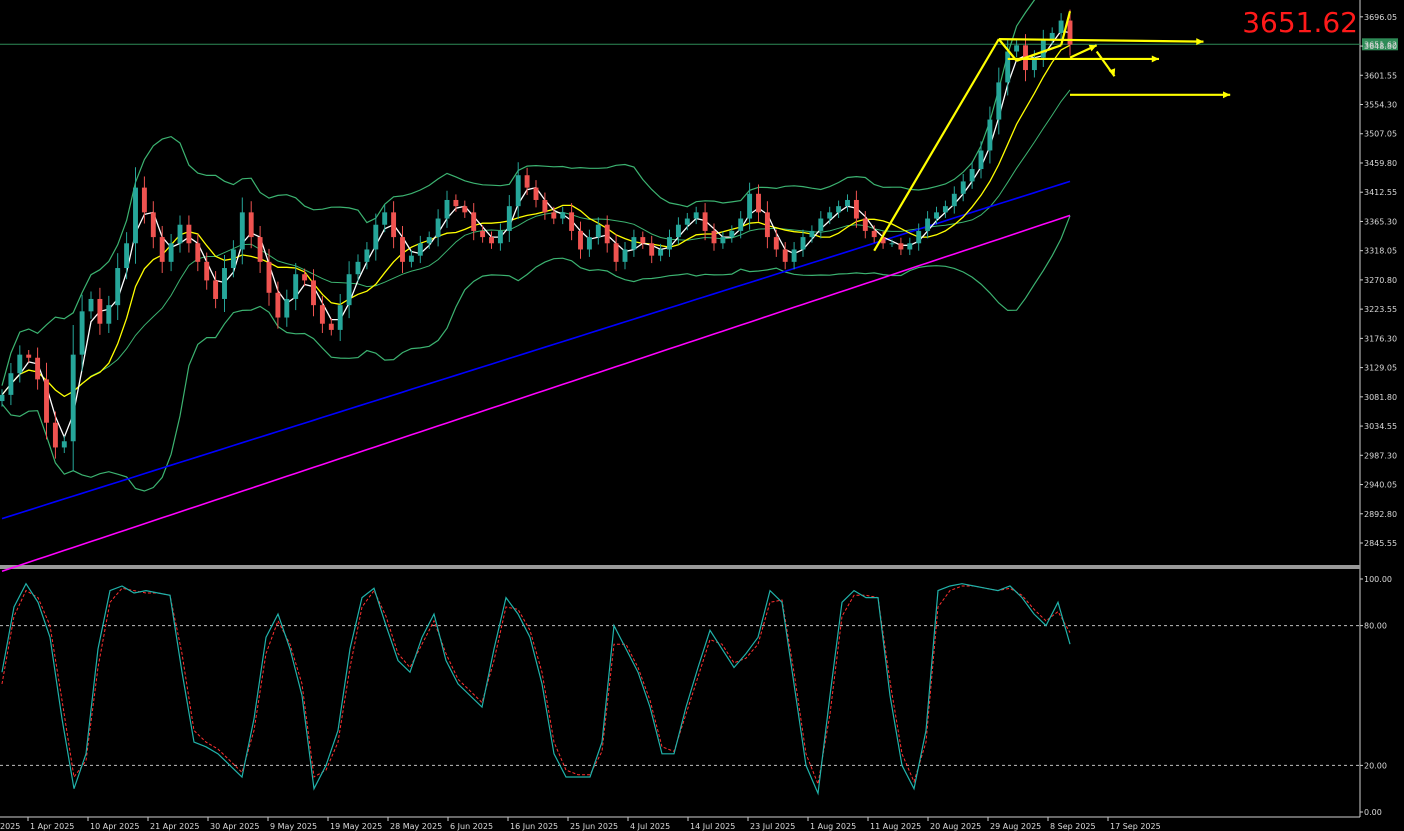  Describe the element at coordinates (1380, 192) in the screenshot. I see `y-tick-label: 3412.55` at that location.